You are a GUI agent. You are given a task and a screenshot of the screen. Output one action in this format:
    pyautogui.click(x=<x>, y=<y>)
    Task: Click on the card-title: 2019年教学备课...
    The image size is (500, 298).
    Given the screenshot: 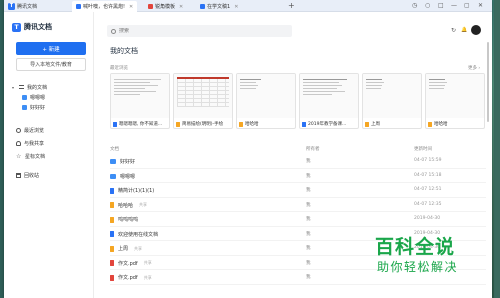 What is the action you would take?
    pyautogui.click(x=327, y=124)
    